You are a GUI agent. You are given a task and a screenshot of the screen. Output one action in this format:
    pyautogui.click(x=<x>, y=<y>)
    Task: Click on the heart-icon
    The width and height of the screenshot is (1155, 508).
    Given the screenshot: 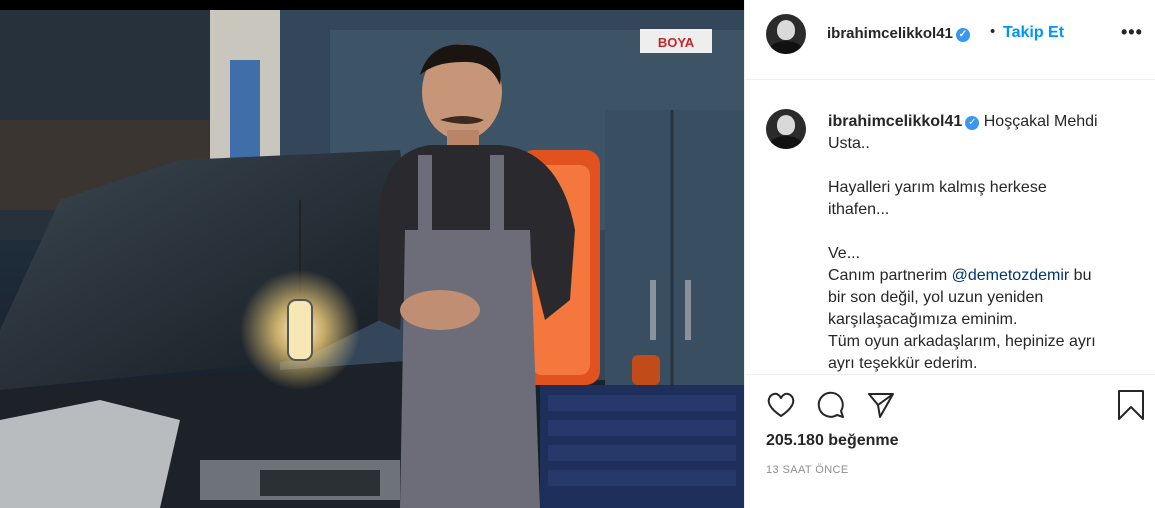 What is the action you would take?
    pyautogui.click(x=781, y=405)
    